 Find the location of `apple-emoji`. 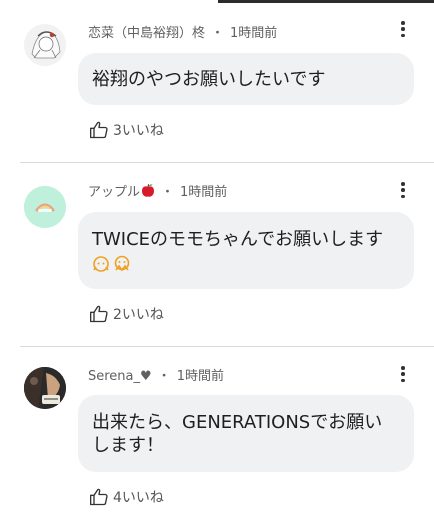

apple-emoji is located at coordinates (148, 190).